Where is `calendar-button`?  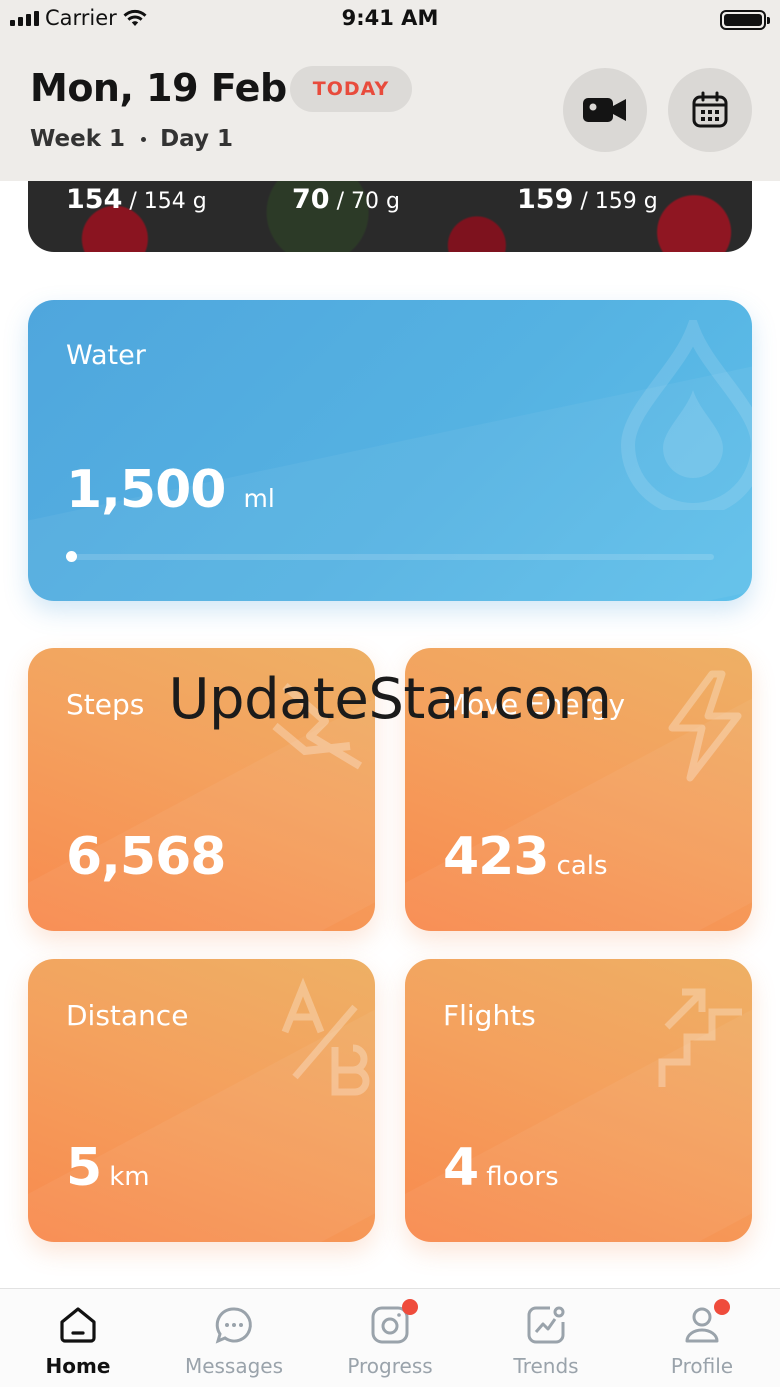
calendar-button is located at coordinates (710, 110).